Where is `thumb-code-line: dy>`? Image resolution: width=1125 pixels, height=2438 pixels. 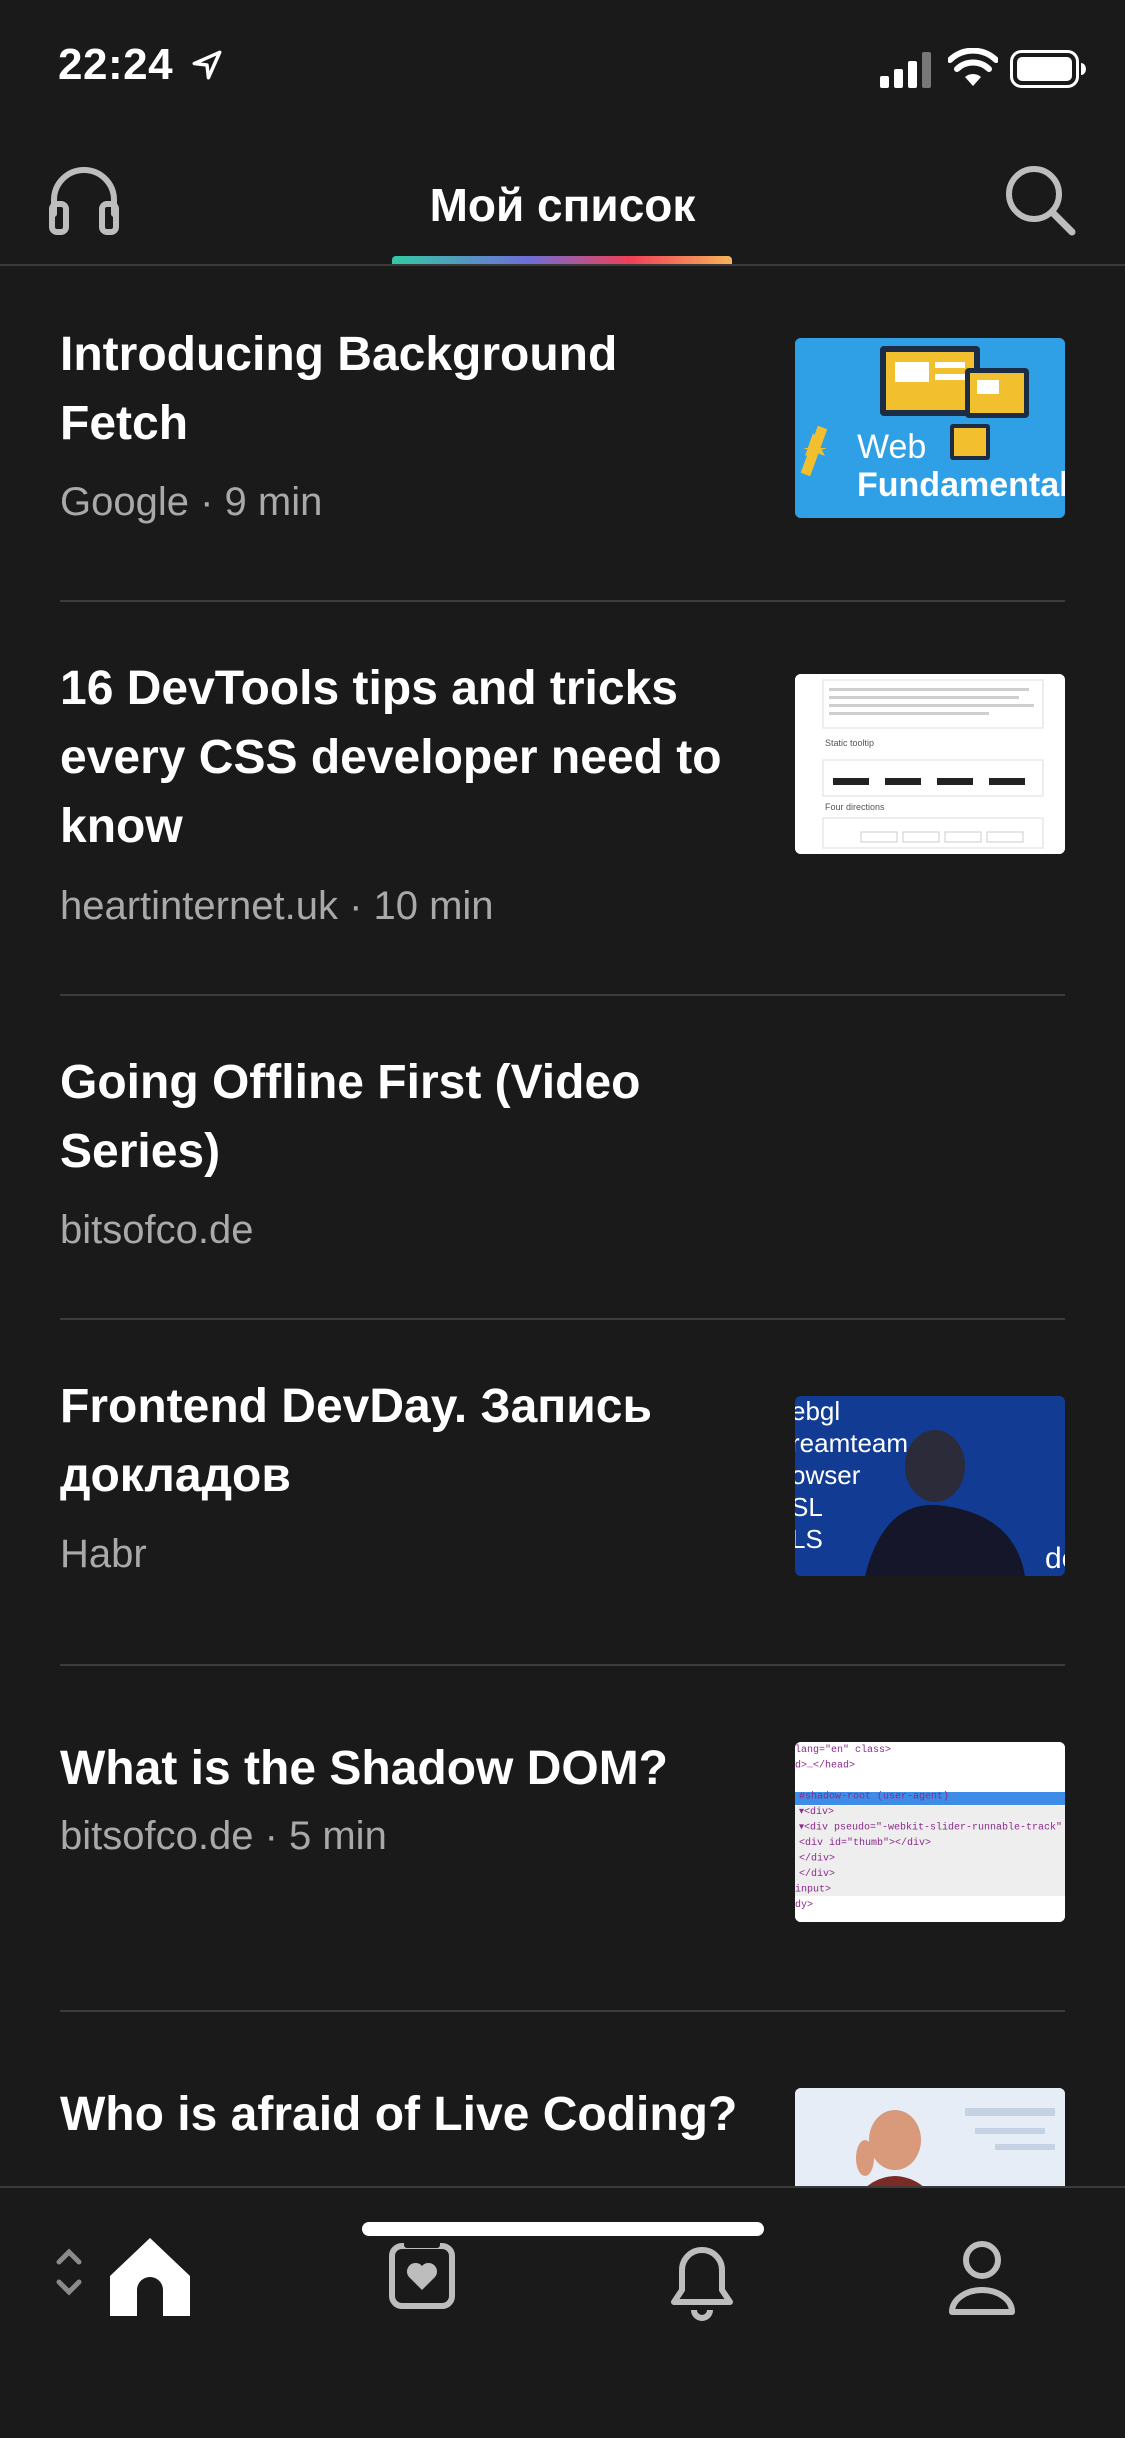 thumb-code-line: dy> is located at coordinates (804, 1905).